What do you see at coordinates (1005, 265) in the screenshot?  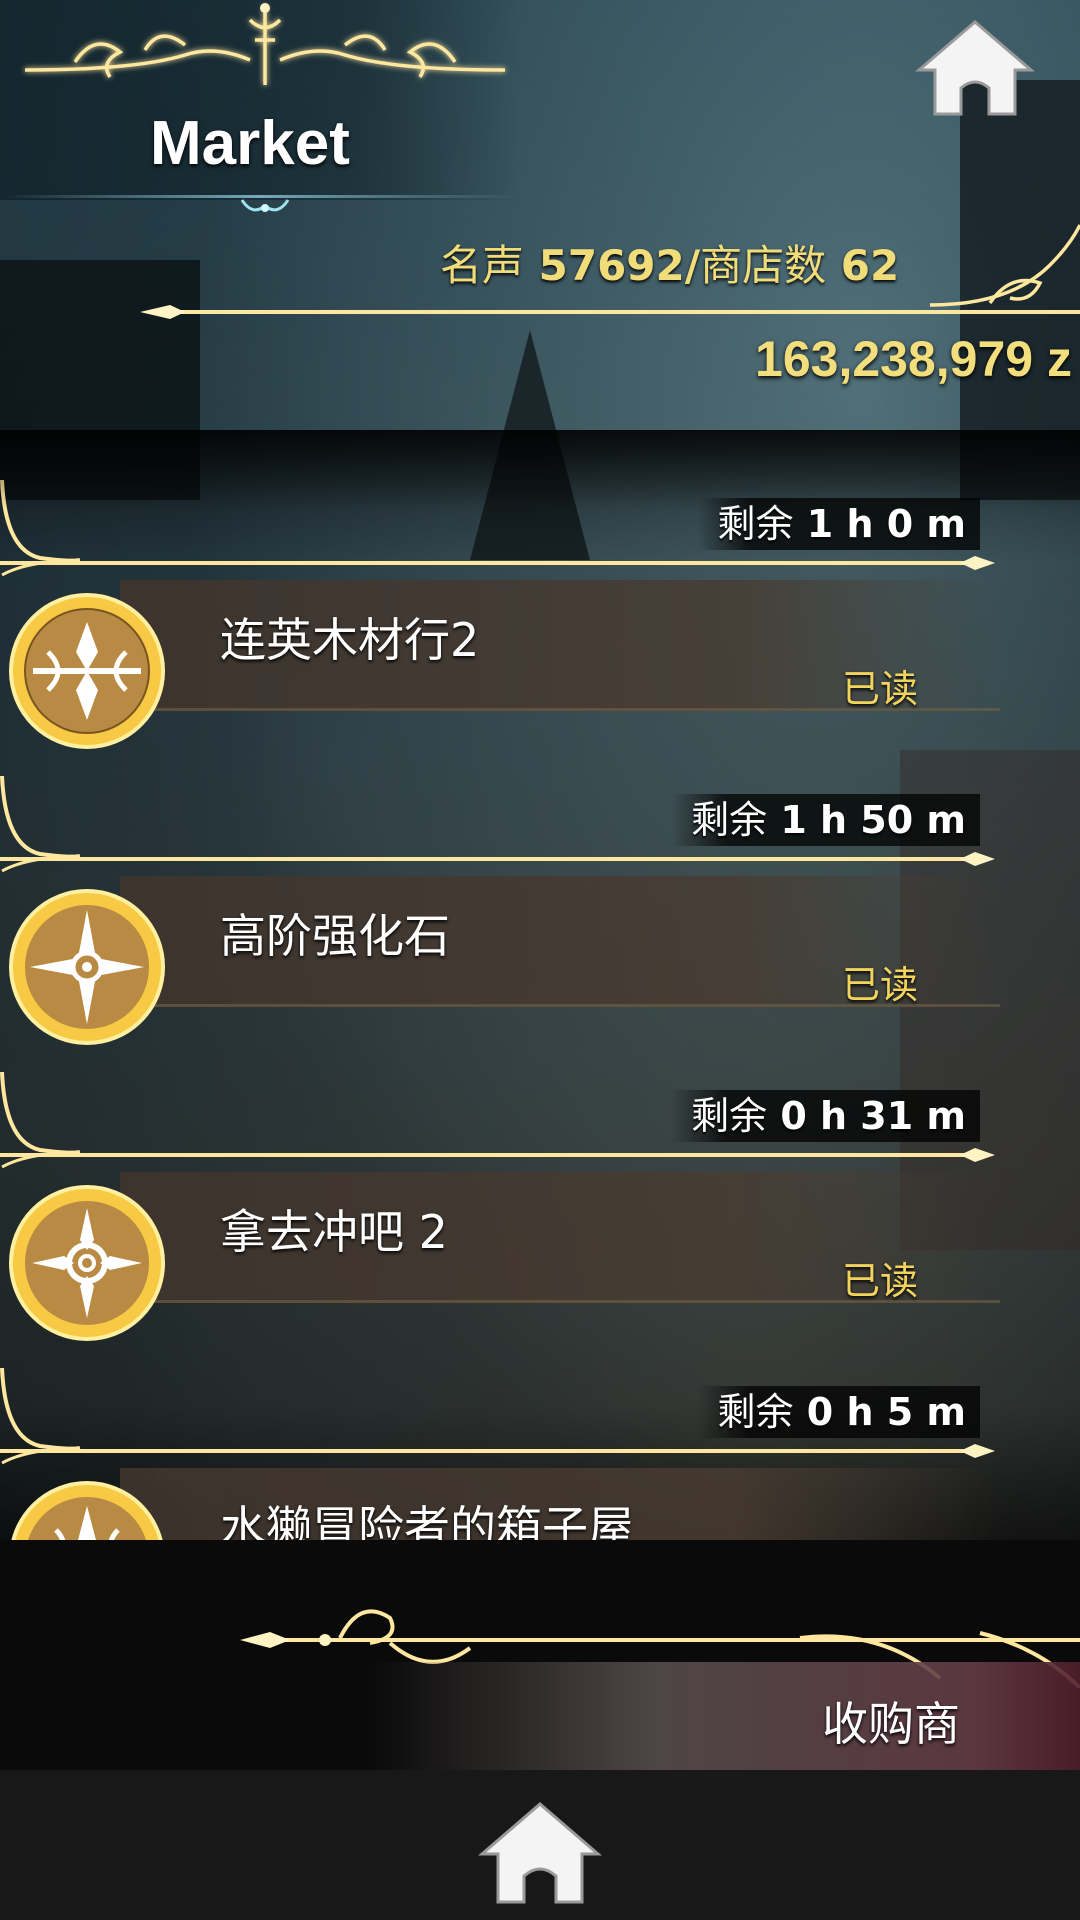 I see `corner-ornament` at bounding box center [1005, 265].